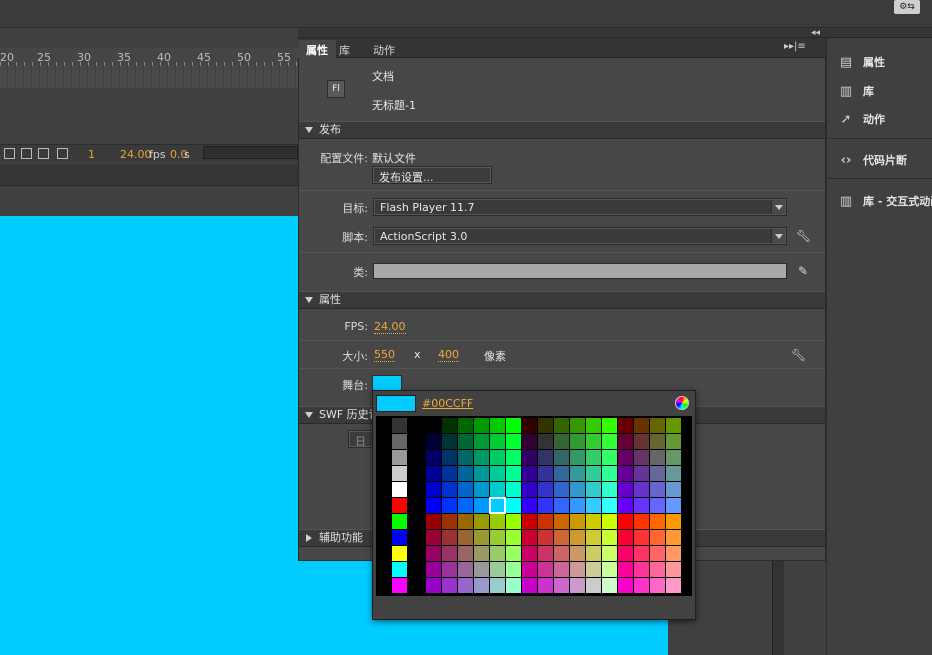 Image resolution: width=932 pixels, height=655 pixels. What do you see at coordinates (62, 153) in the screenshot?
I see `edit-multiple-frames-icon` at bounding box center [62, 153].